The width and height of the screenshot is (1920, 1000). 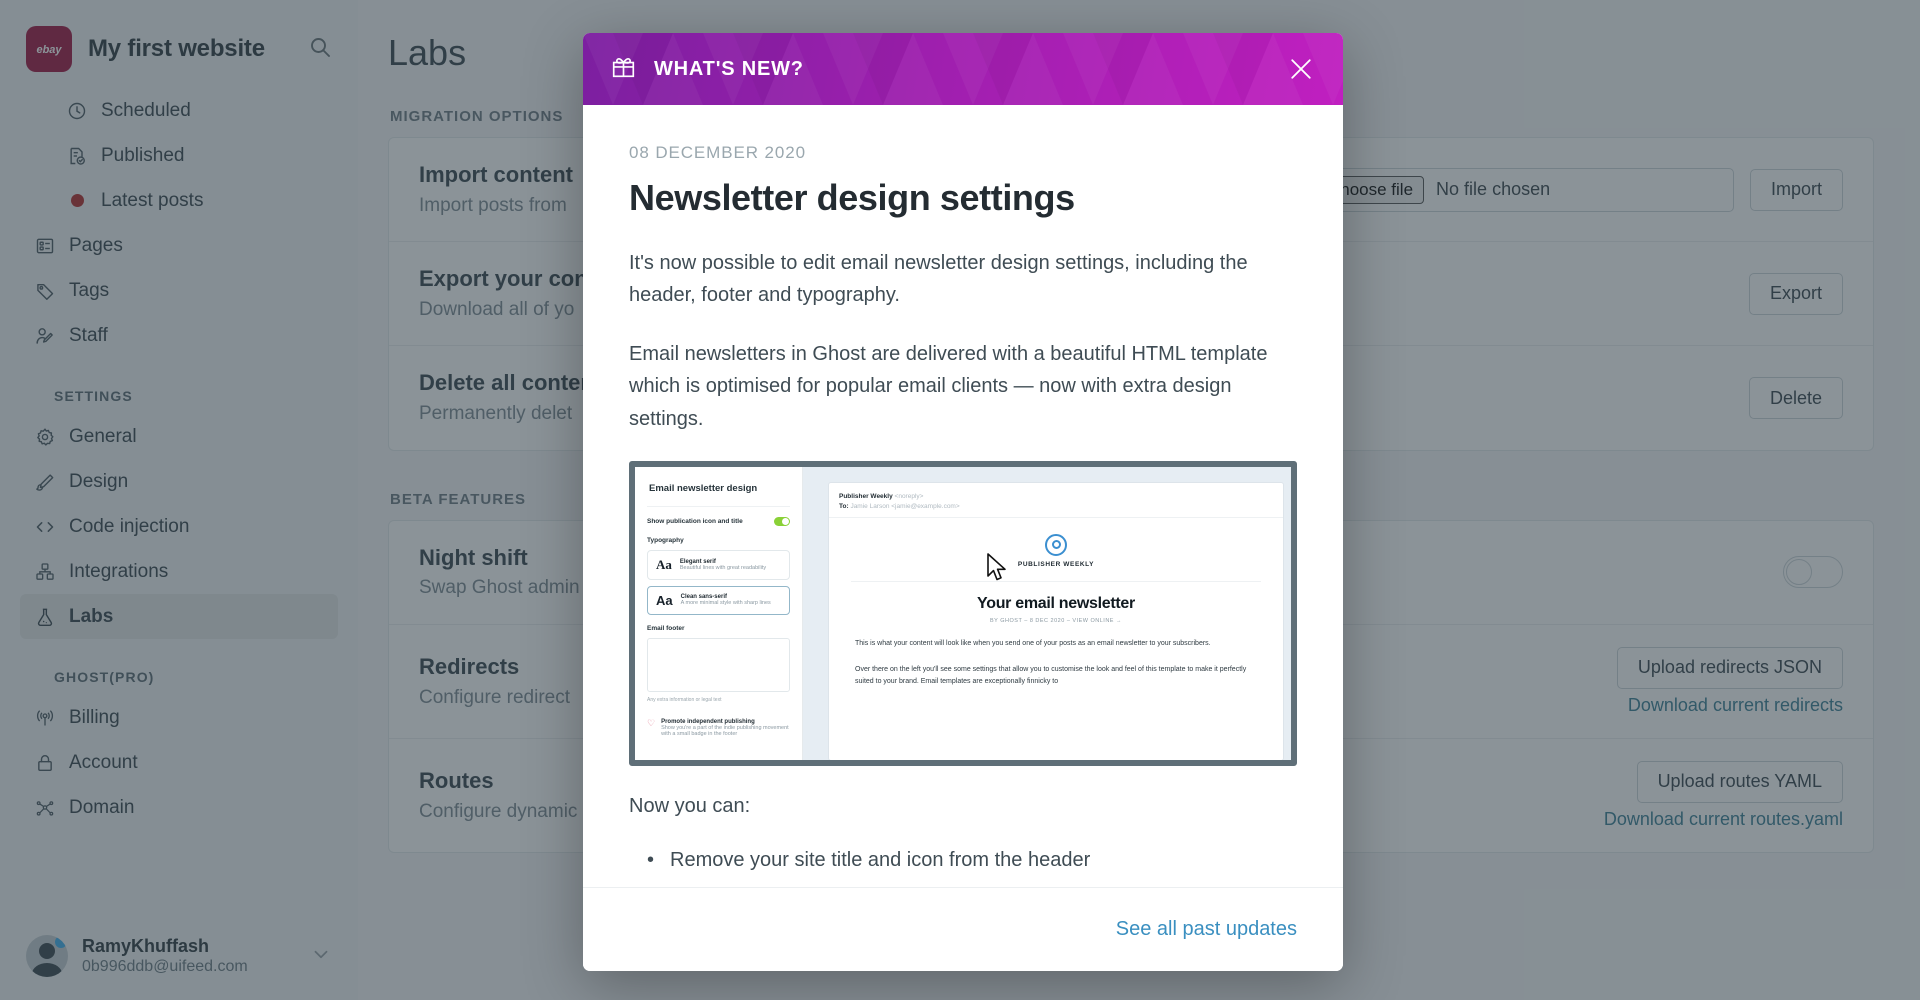 I want to click on screenshot-from-name: Publisher Weekly, so click(x=866, y=496).